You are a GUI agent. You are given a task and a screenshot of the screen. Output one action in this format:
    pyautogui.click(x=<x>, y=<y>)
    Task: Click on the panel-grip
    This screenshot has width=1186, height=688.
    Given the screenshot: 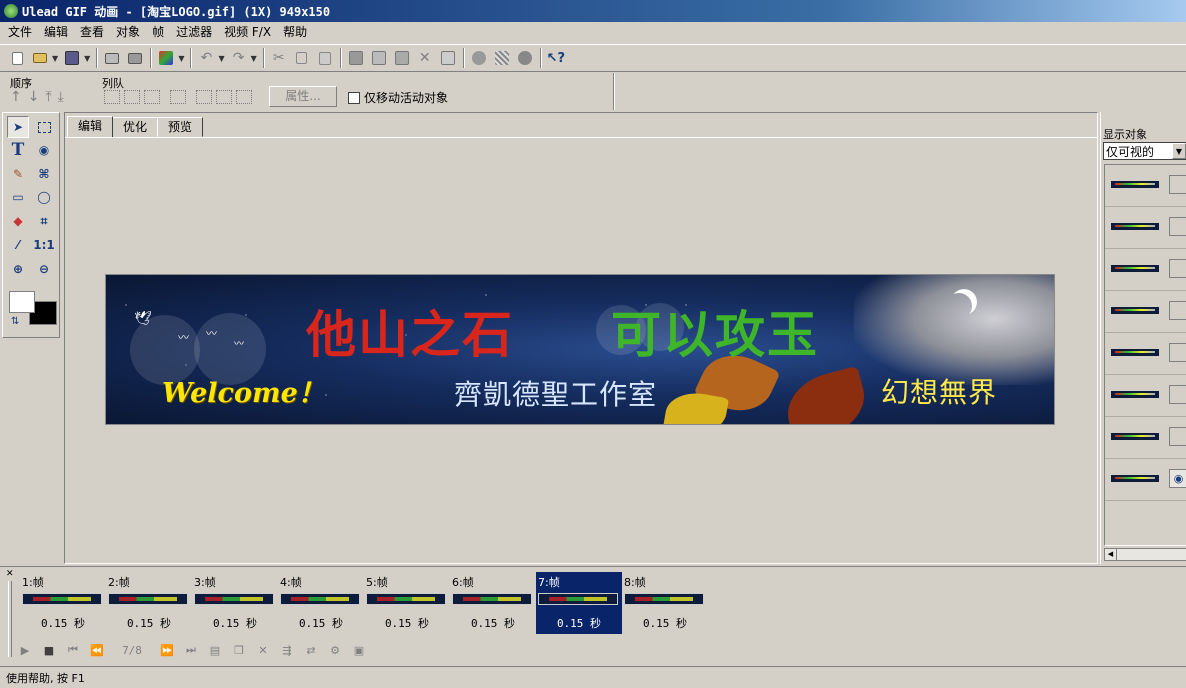 What is the action you would take?
    pyautogui.click(x=10, y=619)
    